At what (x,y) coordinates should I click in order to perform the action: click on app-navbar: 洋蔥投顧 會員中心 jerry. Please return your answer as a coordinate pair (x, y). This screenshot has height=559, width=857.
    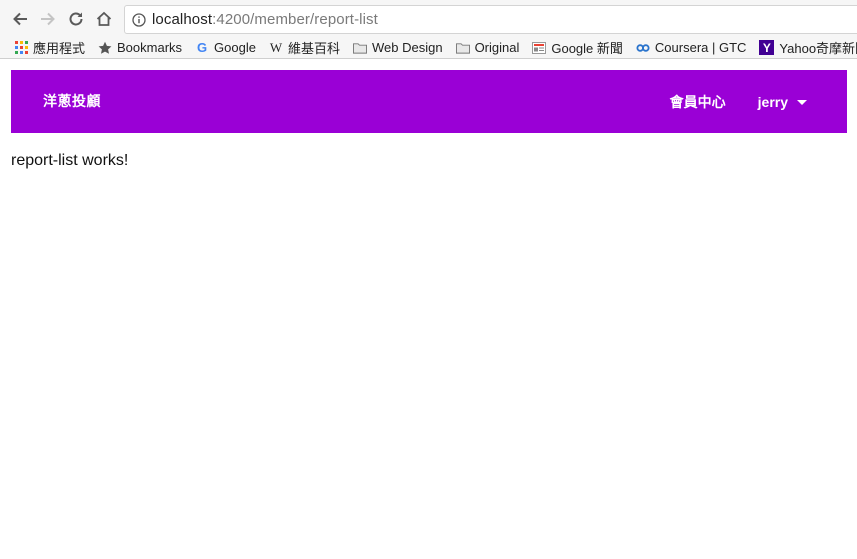
    Looking at the image, I should click on (429, 101).